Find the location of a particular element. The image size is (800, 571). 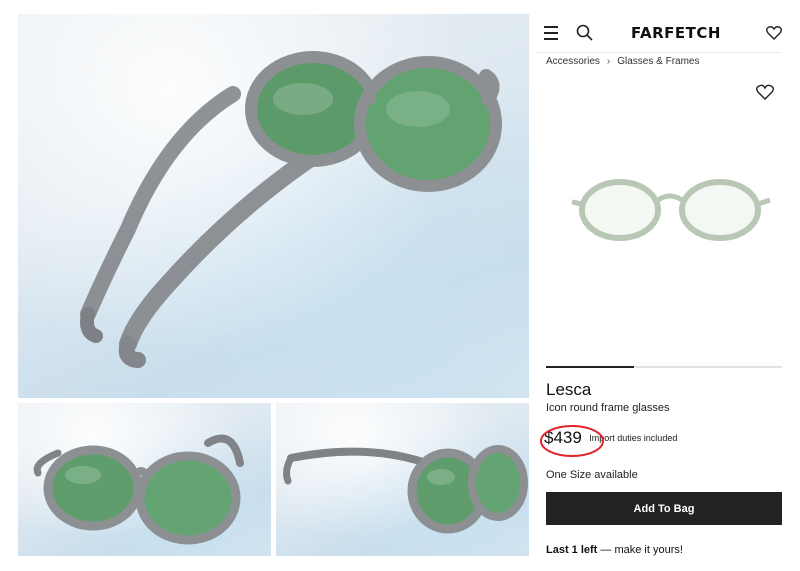

product-photo-front-left is located at coordinates (144, 479).